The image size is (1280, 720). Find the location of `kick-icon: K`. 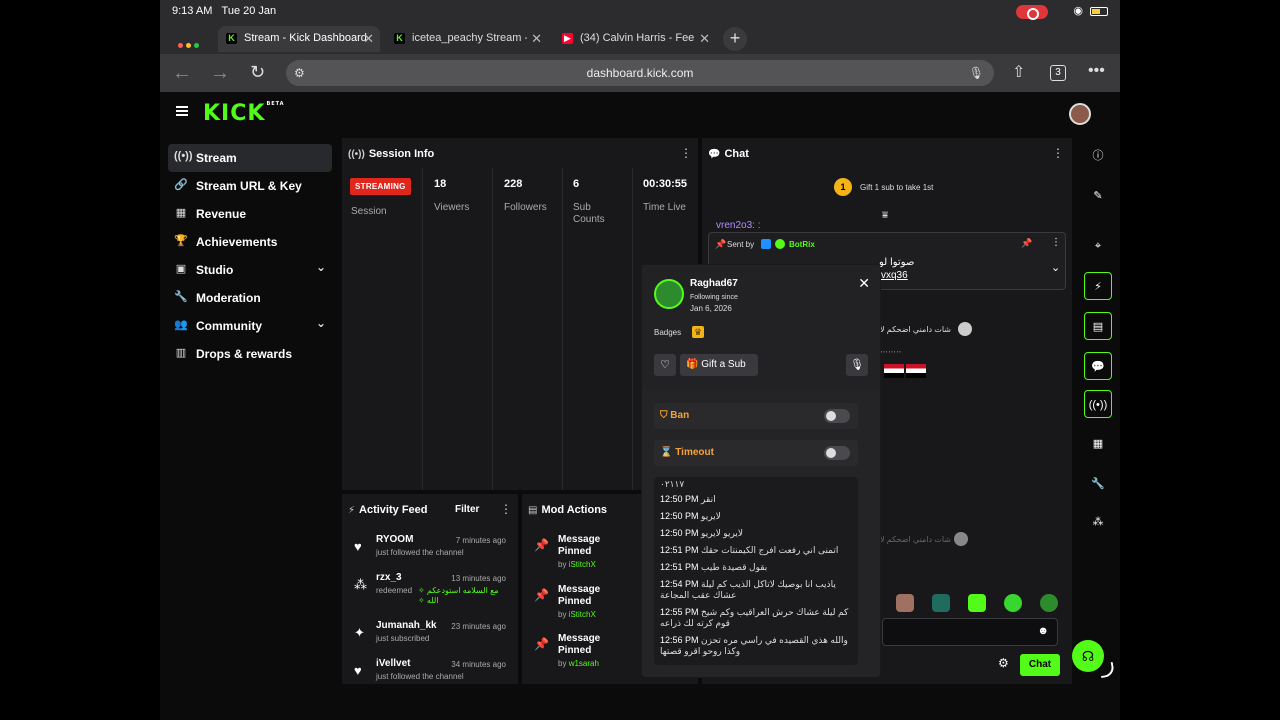

kick-icon: K is located at coordinates (399, 38).